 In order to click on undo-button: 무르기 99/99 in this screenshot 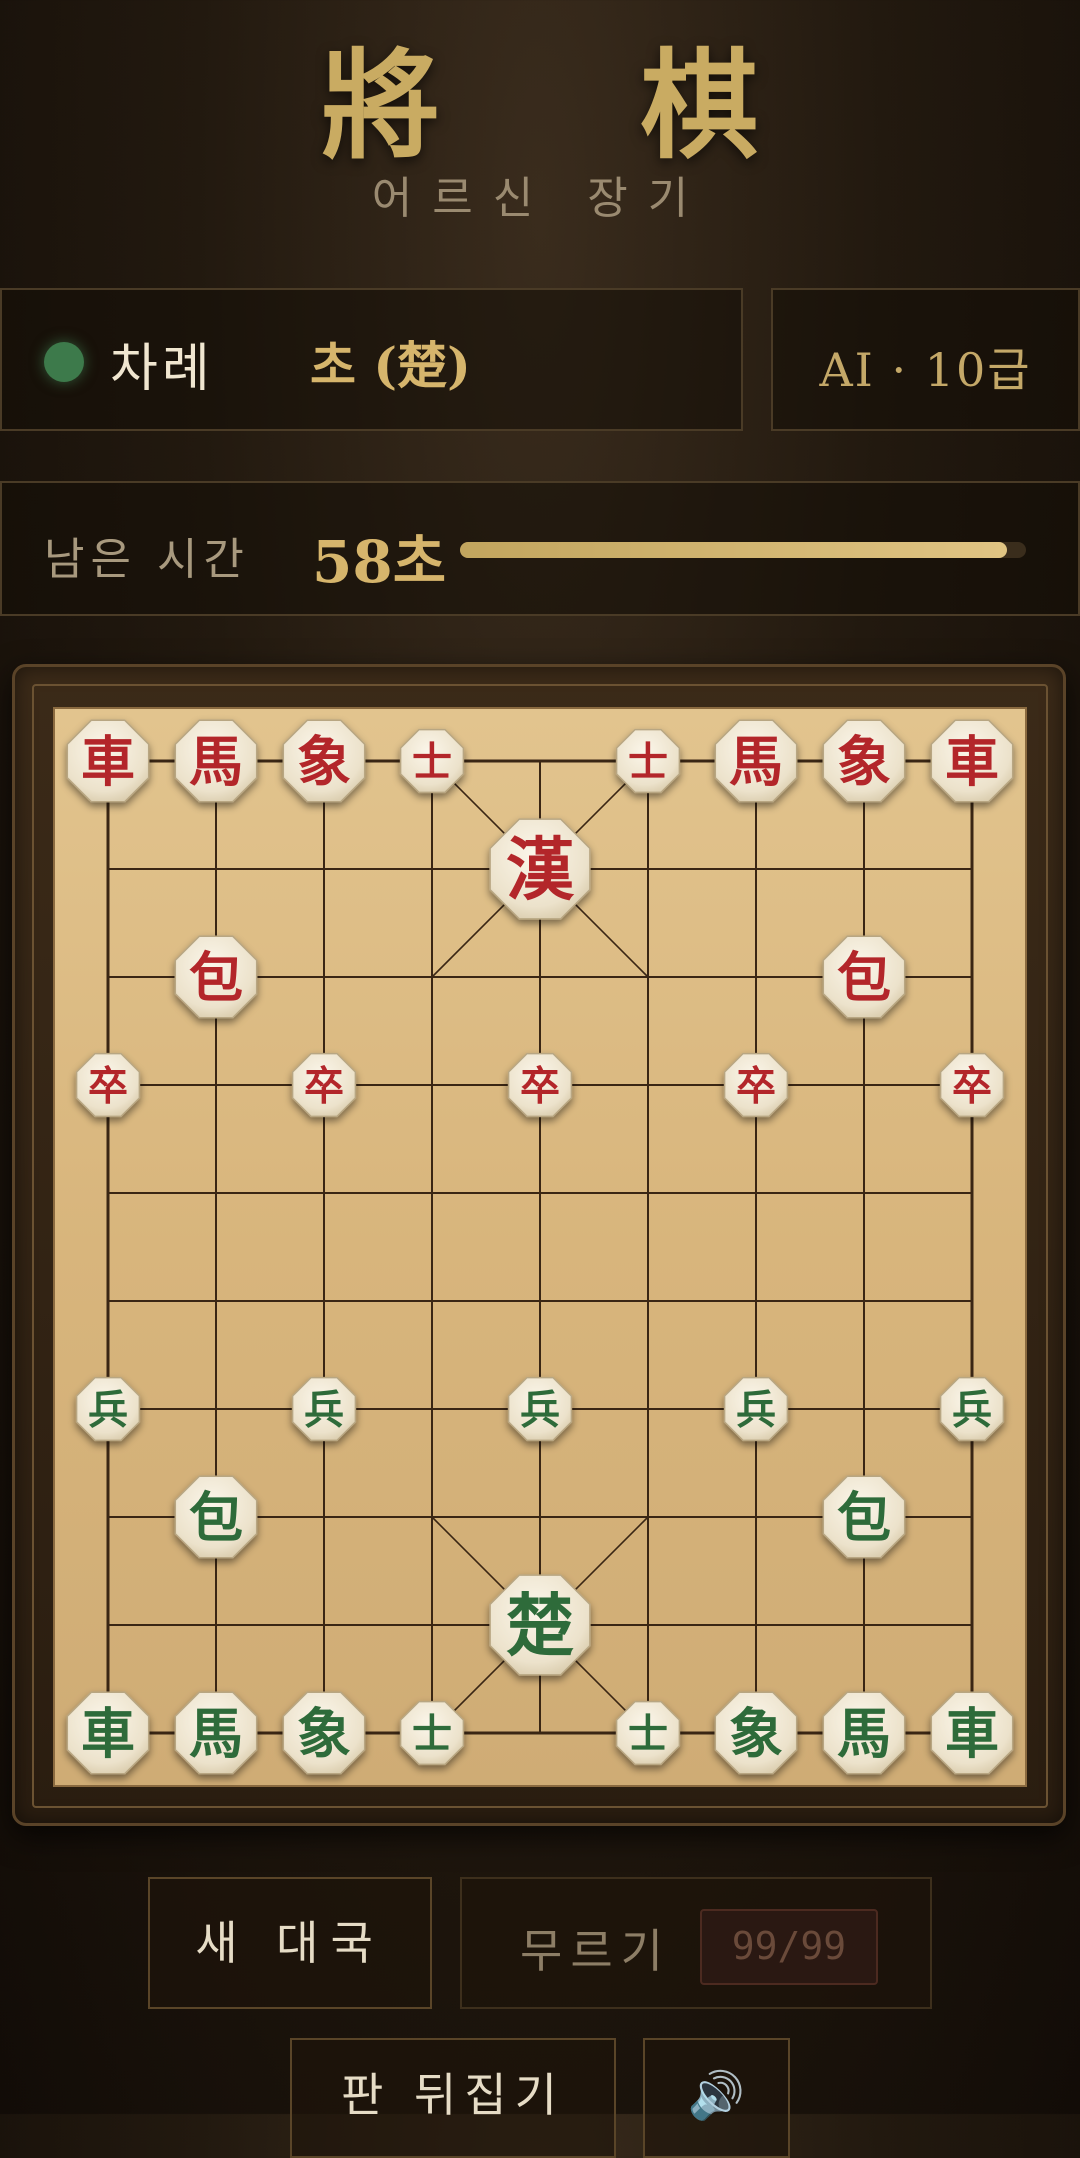, I will do `click(696, 1943)`.